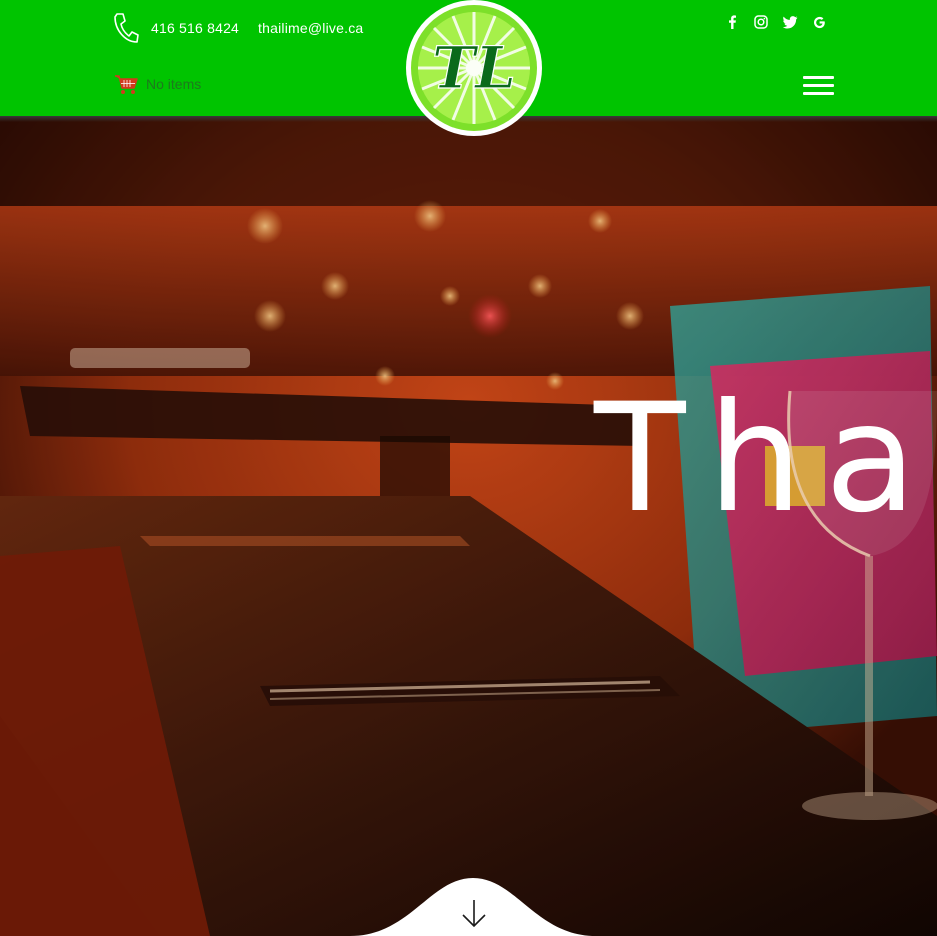  I want to click on phone-icon, so click(126, 28).